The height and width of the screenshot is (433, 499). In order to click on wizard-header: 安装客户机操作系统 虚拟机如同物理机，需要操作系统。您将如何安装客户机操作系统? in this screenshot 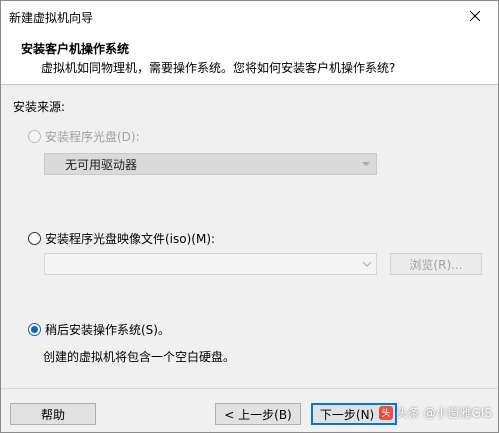, I will do `click(249, 58)`.